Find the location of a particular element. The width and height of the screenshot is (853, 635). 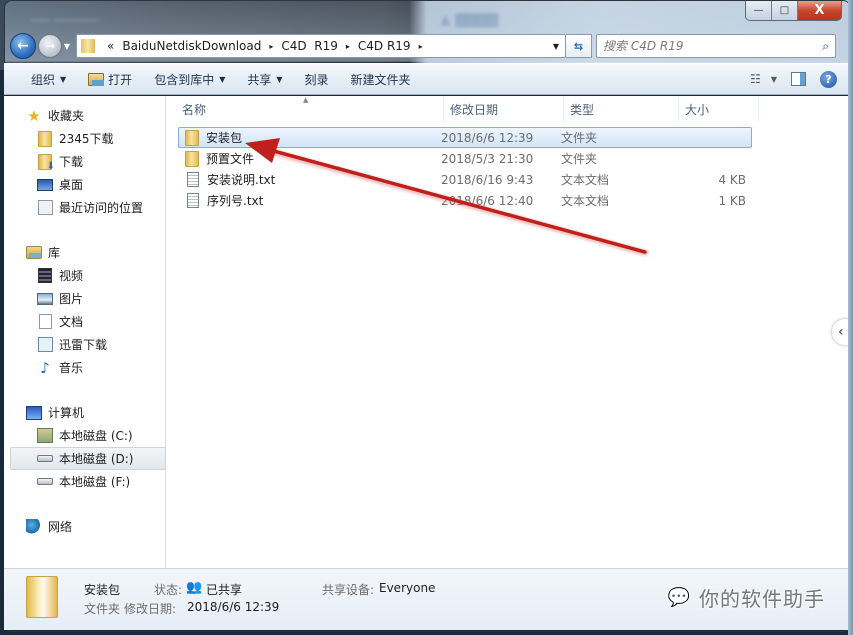

minimize-button: — is located at coordinates (759, 10).